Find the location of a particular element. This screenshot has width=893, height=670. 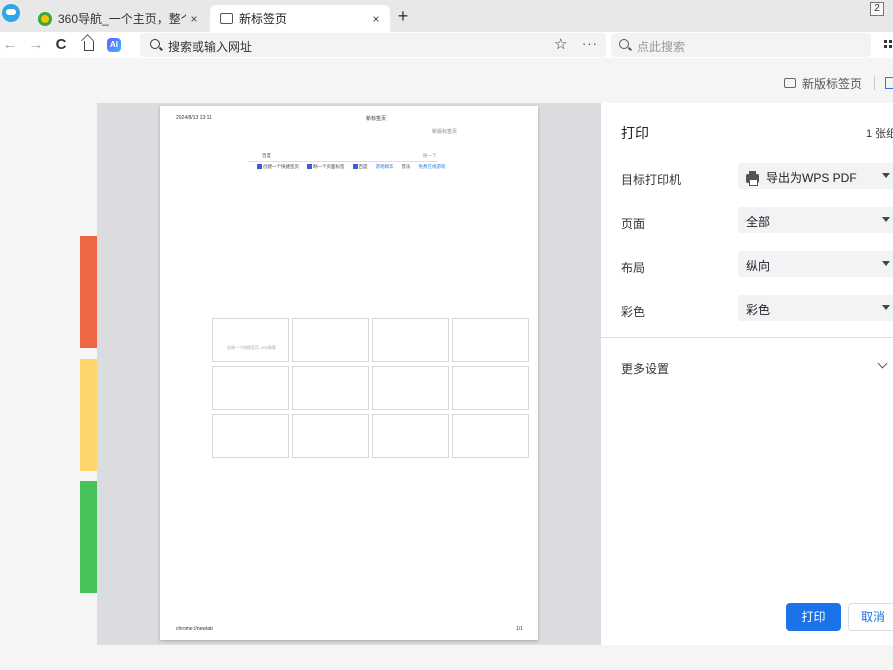

preview-search-hint: 搜一下 is located at coordinates (430, 155).